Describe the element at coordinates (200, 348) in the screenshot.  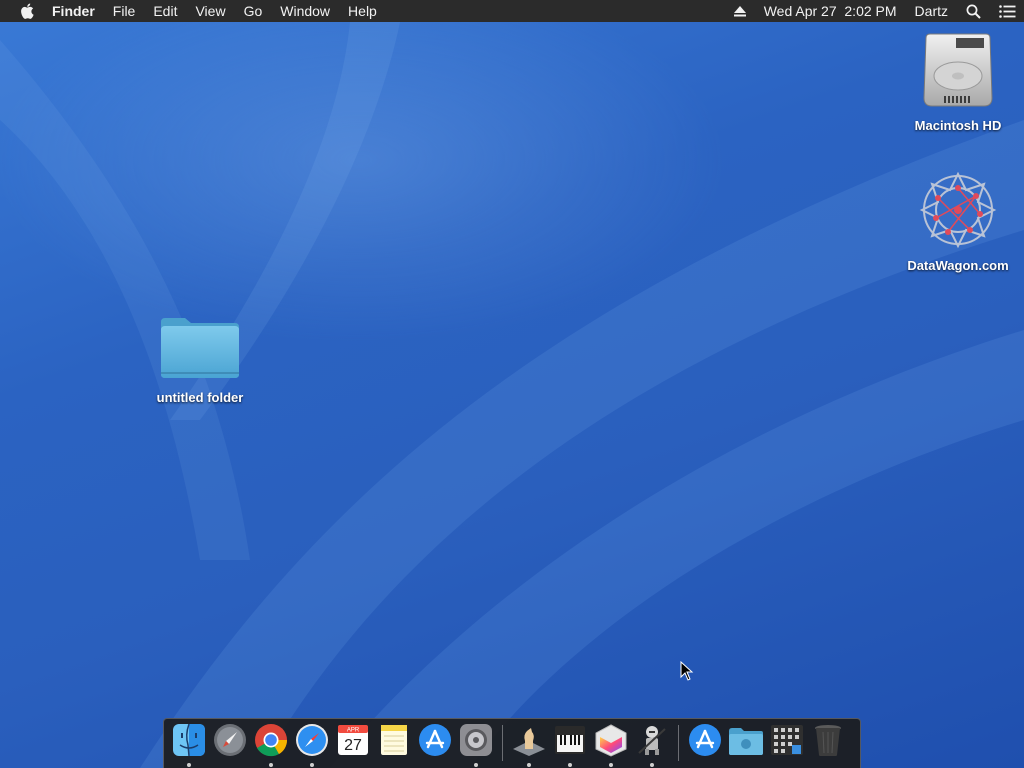
I see `folder-icon` at that location.